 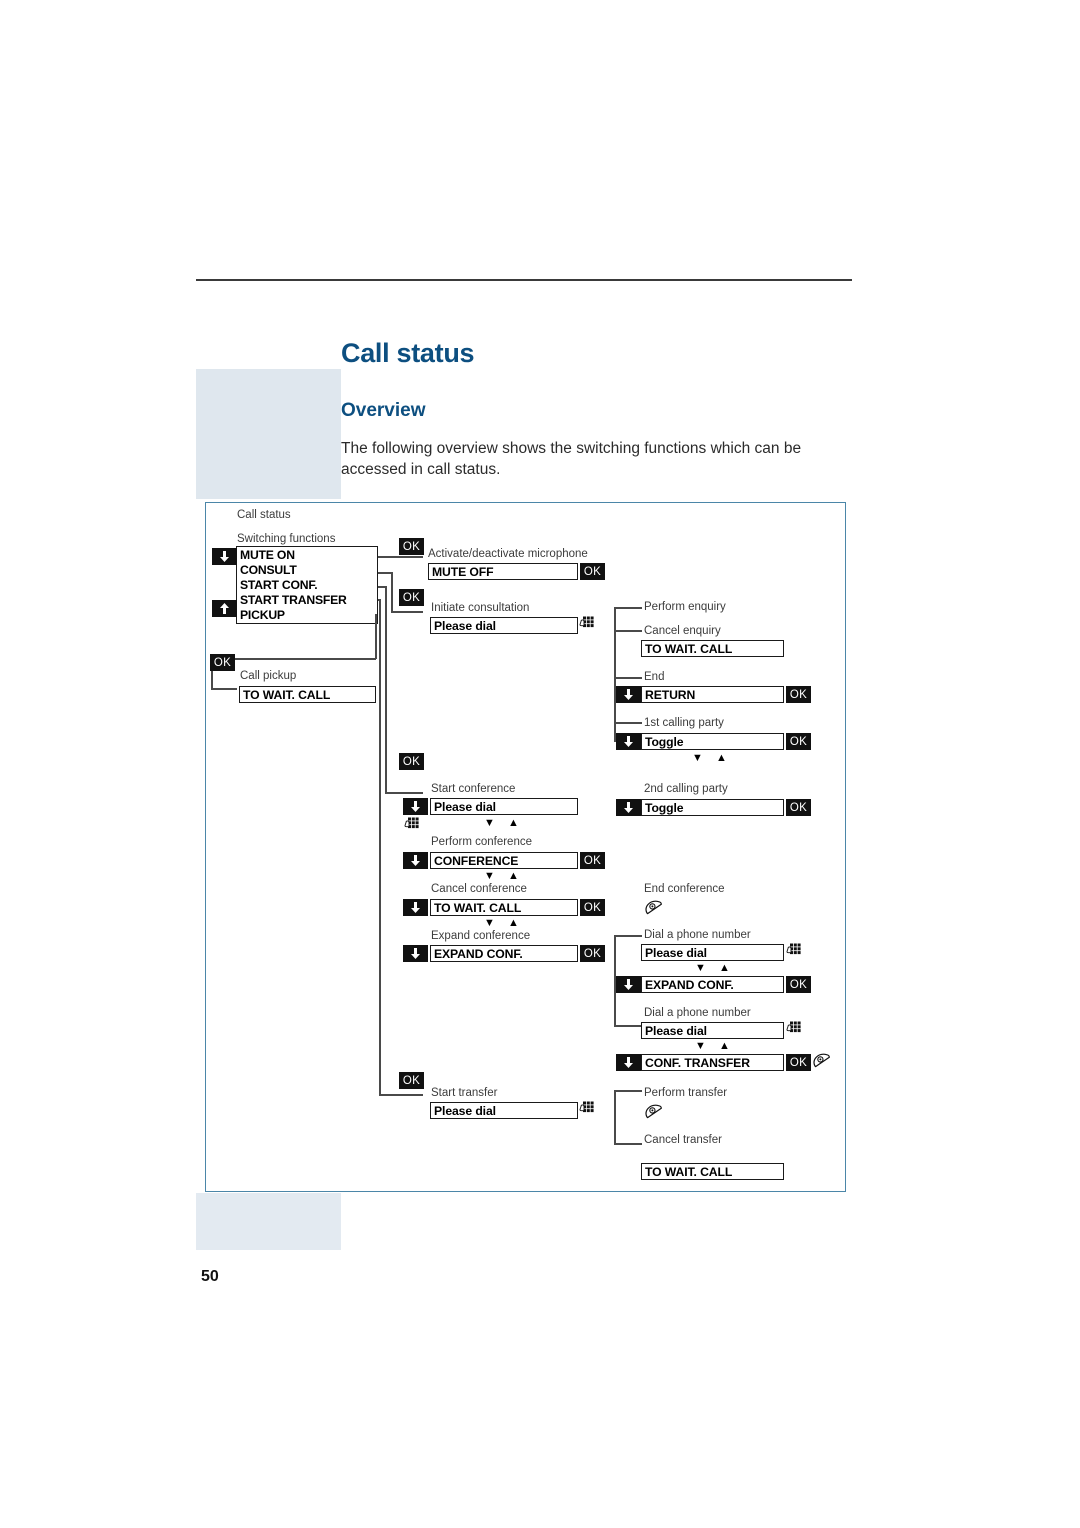 What do you see at coordinates (479, 889) in the screenshot?
I see `cancel-conference-caption: Cancel conference` at bounding box center [479, 889].